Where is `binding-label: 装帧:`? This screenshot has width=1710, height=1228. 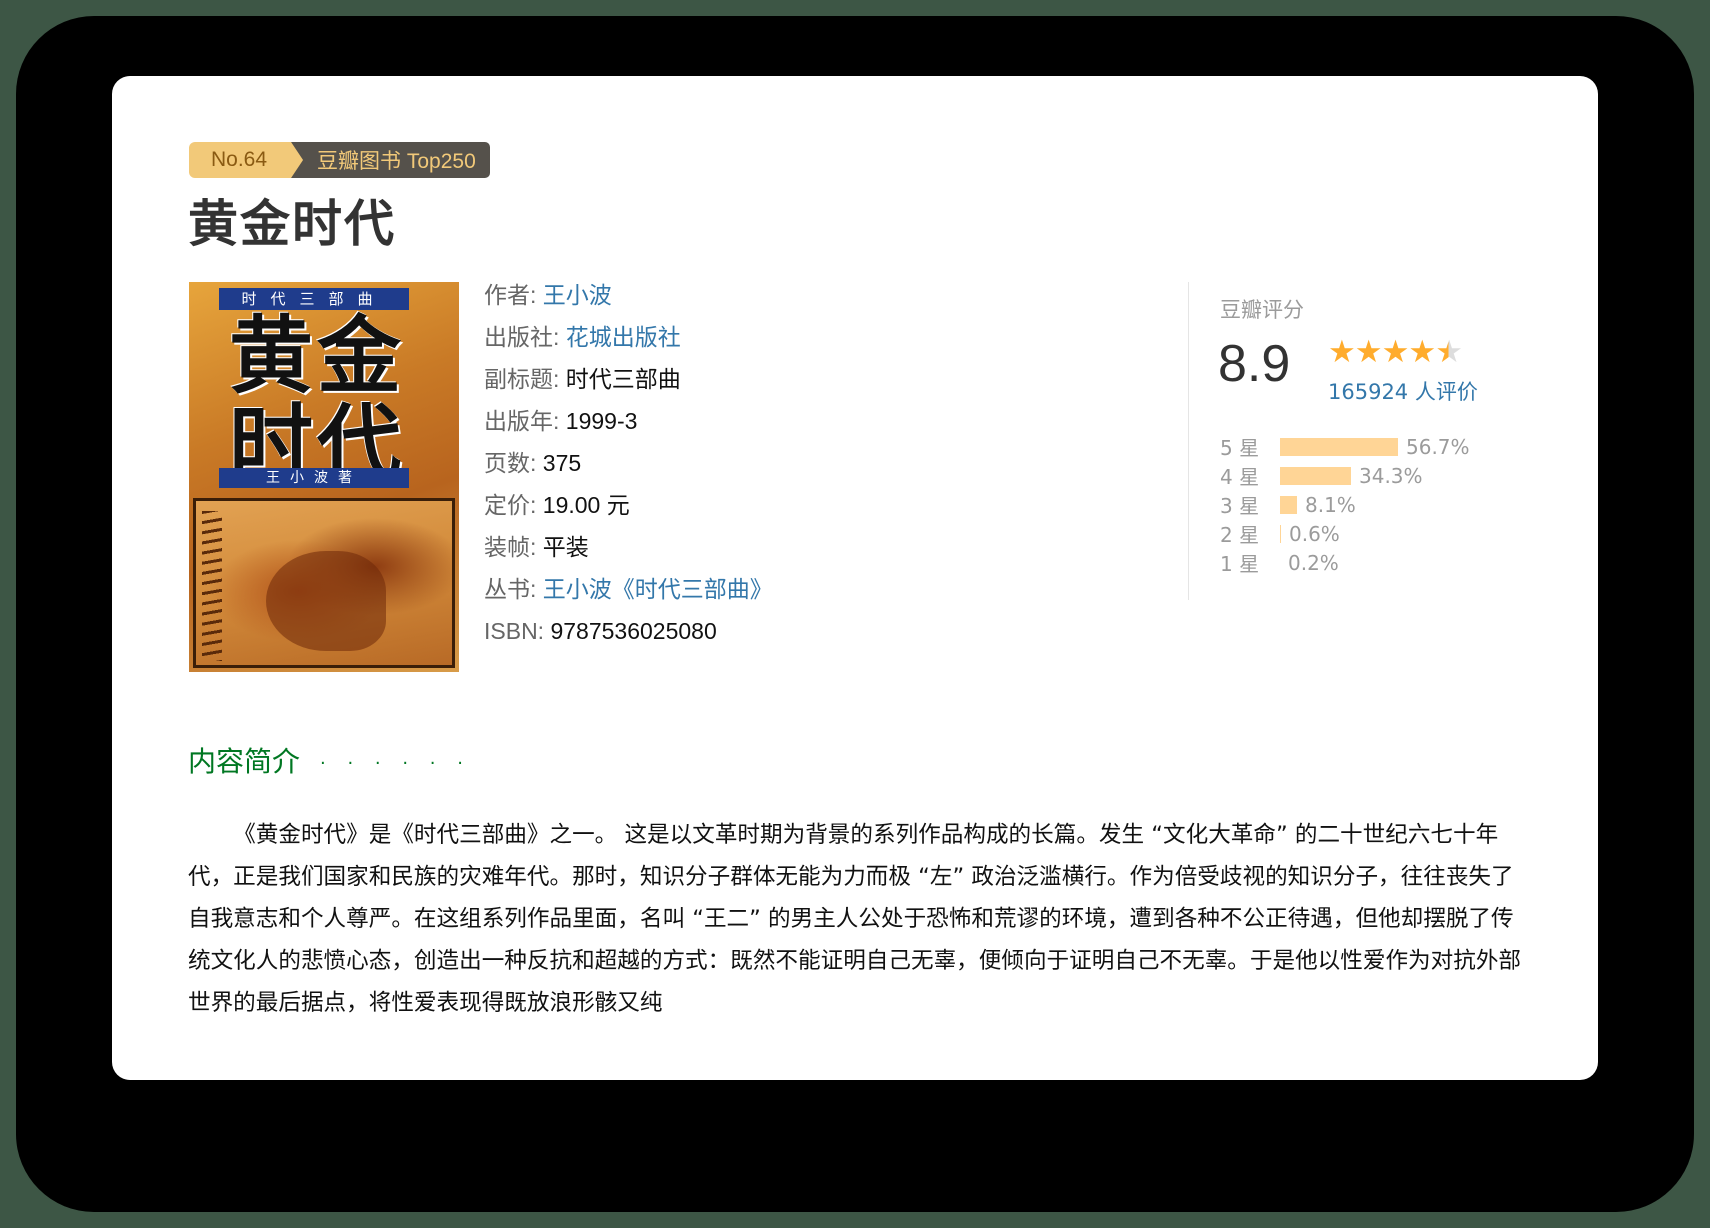 binding-label: 装帧: is located at coordinates (510, 547).